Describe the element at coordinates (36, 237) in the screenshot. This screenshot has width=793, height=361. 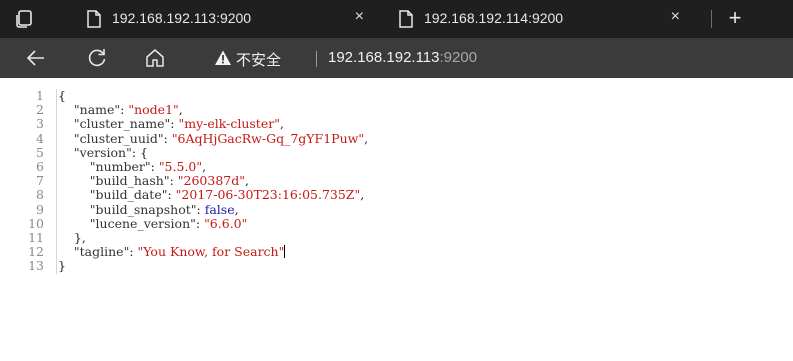
I see `line-number: 11` at that location.